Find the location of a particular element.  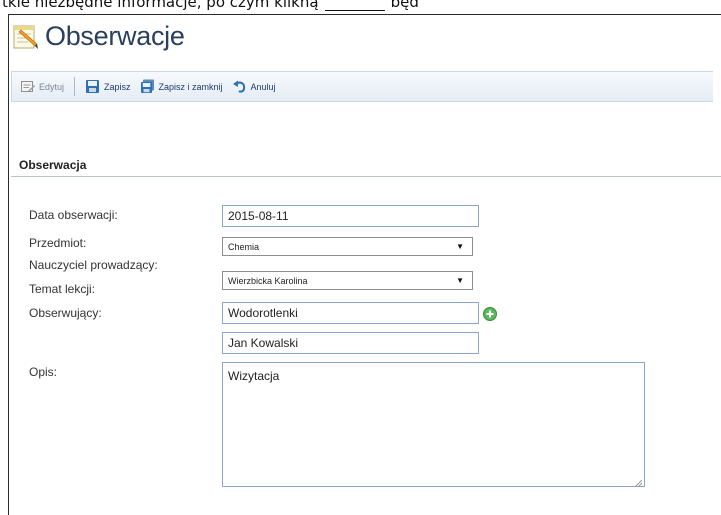

description-label: Opis: is located at coordinates (43, 372).